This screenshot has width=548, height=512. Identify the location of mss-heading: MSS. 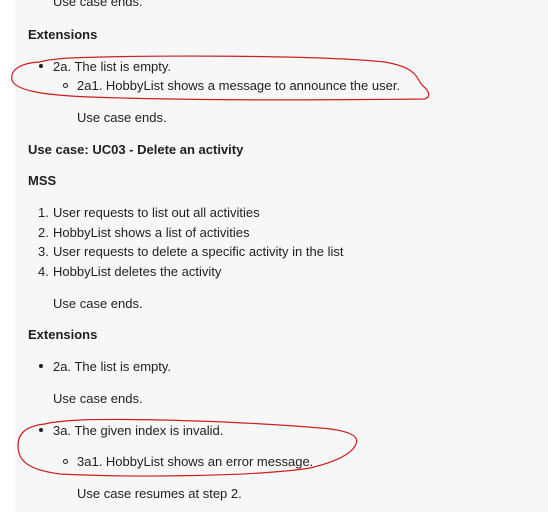
(42, 180).